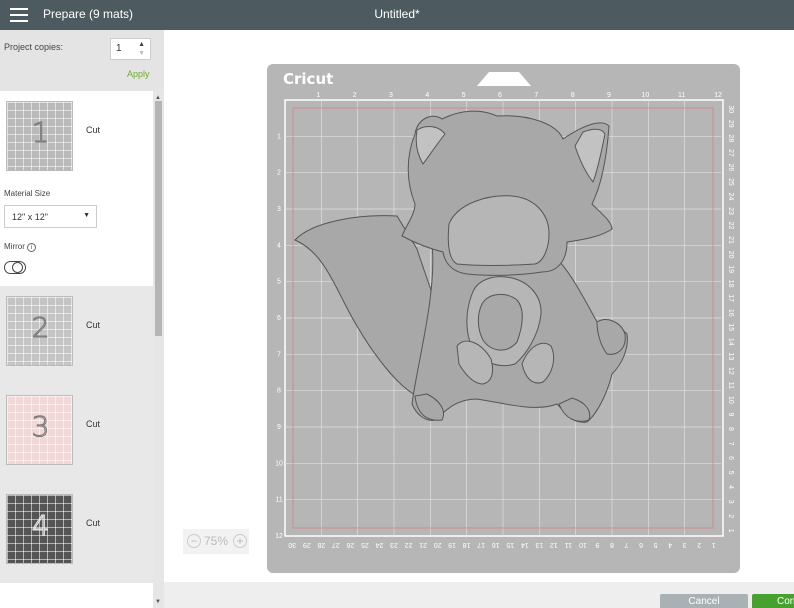  What do you see at coordinates (30, 217) in the screenshot?
I see `material-size-value: 12" x 12"` at bounding box center [30, 217].